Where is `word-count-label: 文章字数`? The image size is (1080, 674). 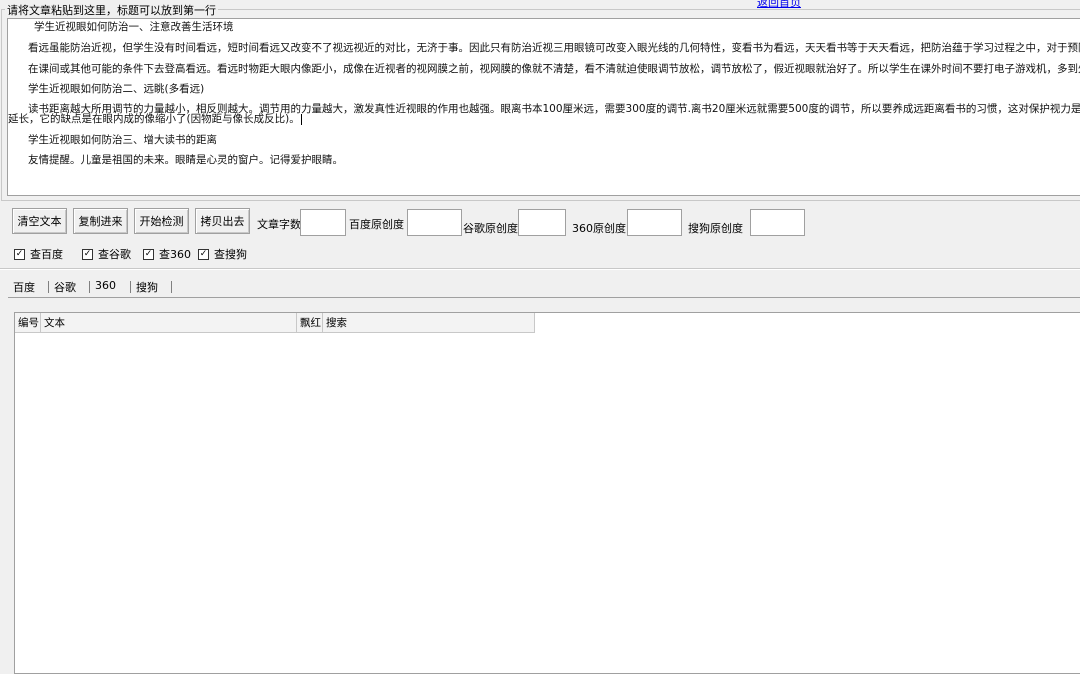
word-count-label: 文章字数 is located at coordinates (279, 224).